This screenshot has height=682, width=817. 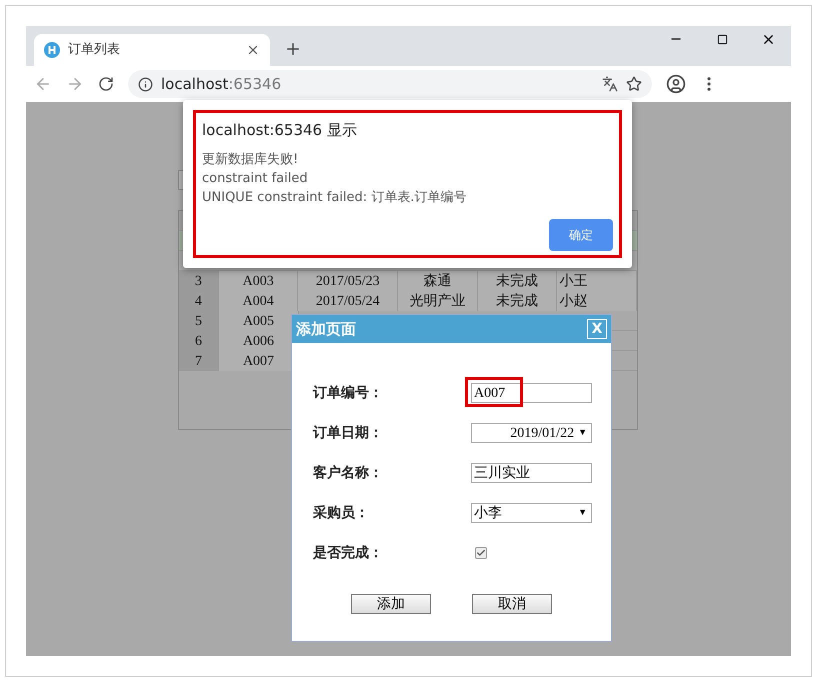 I want to click on reload-icon, so click(x=106, y=84).